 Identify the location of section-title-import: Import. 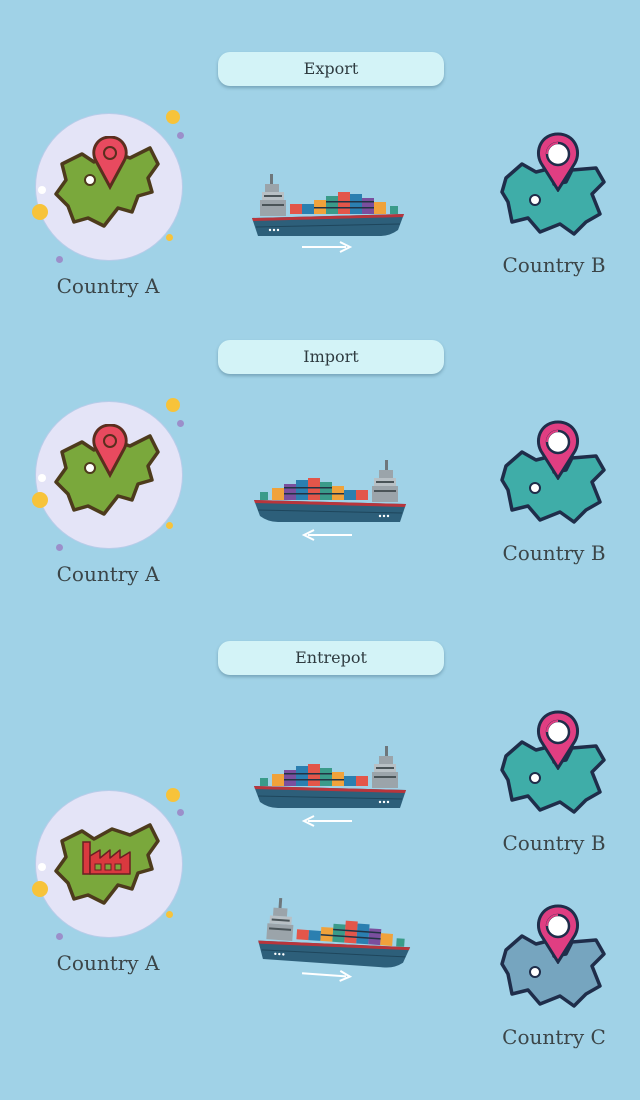
(331, 357).